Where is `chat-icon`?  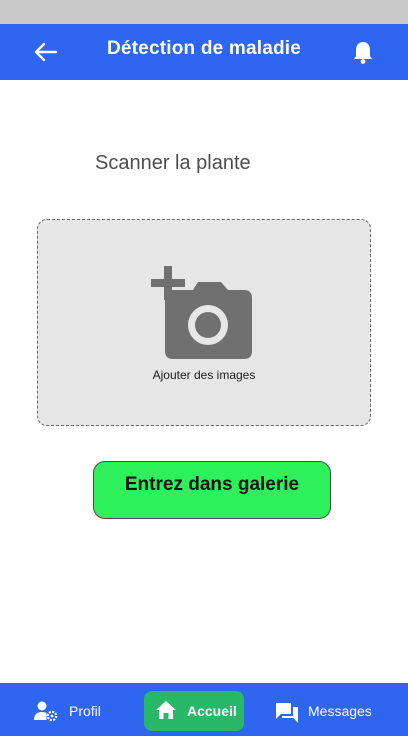 chat-icon is located at coordinates (287, 713).